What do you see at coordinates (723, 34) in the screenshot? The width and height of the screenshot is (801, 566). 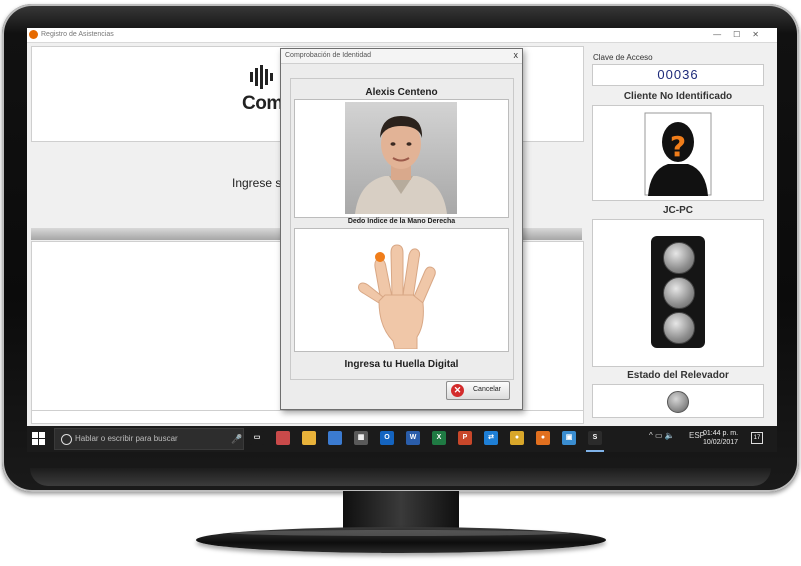 I see `minimize-button: —` at bounding box center [723, 34].